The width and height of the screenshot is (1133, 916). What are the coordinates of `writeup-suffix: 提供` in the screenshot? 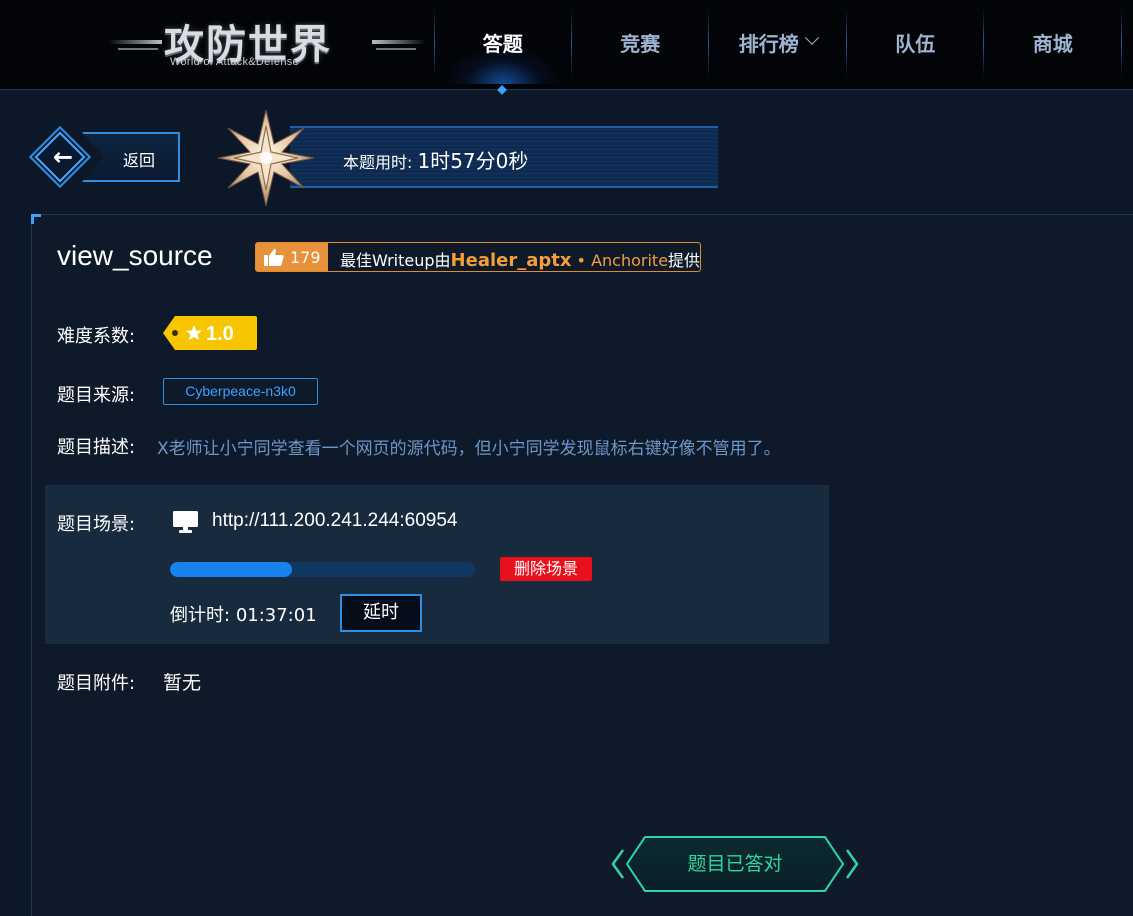 It's located at (684, 260).